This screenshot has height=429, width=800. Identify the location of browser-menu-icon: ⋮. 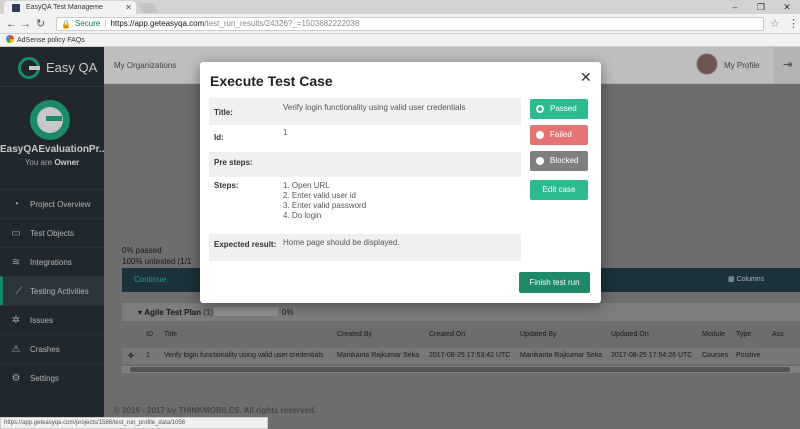
(793, 23).